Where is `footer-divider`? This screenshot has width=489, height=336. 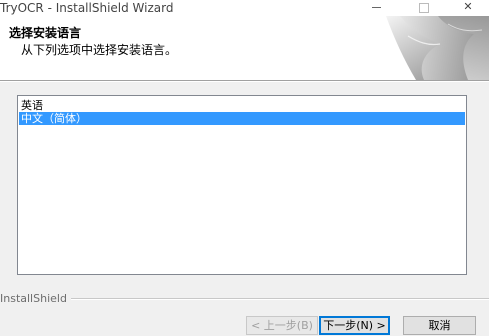 footer-divider is located at coordinates (244, 299).